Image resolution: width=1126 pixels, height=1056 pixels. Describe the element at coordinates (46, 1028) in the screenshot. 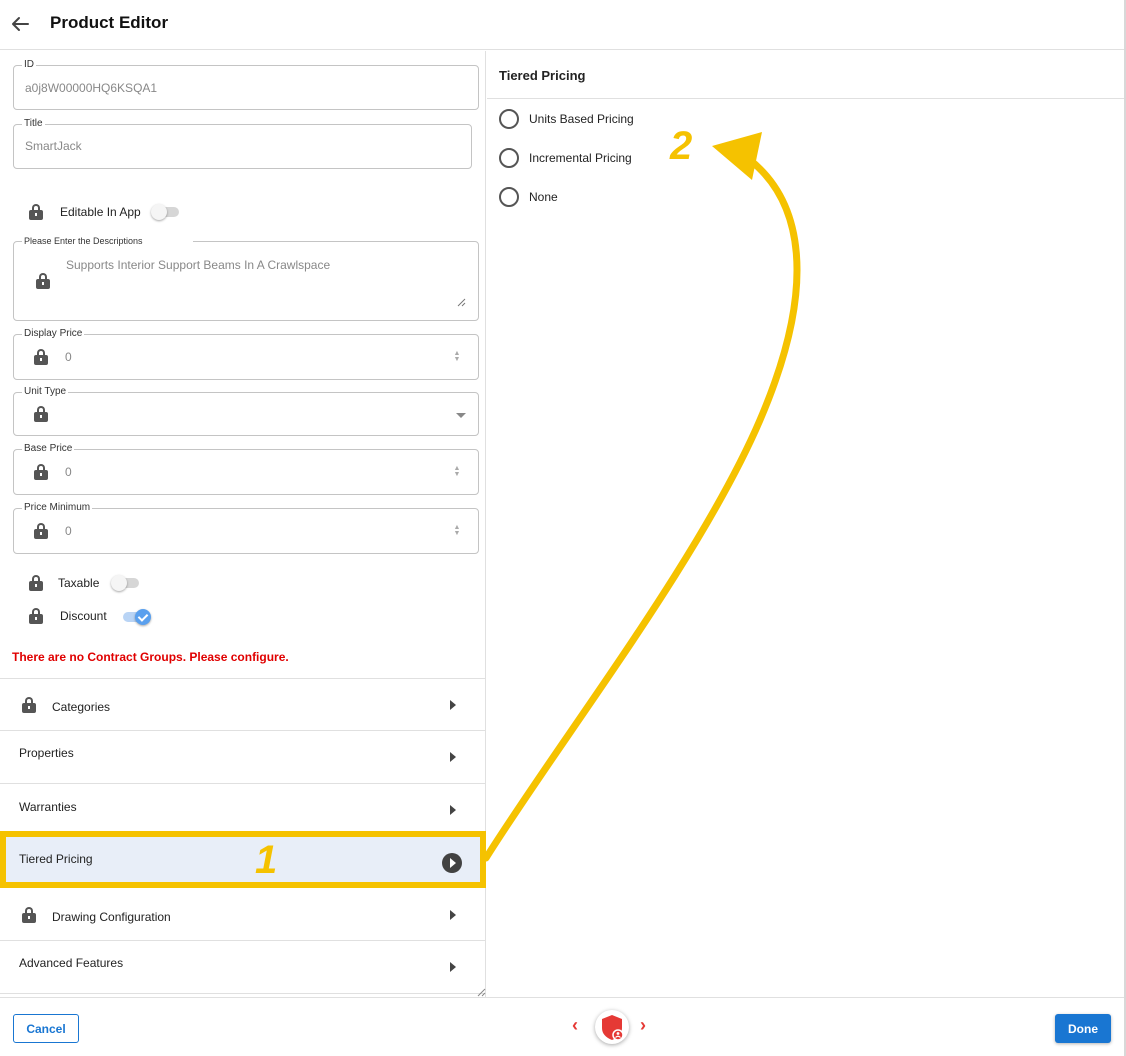

I see `cancel-button: Cancel` at that location.